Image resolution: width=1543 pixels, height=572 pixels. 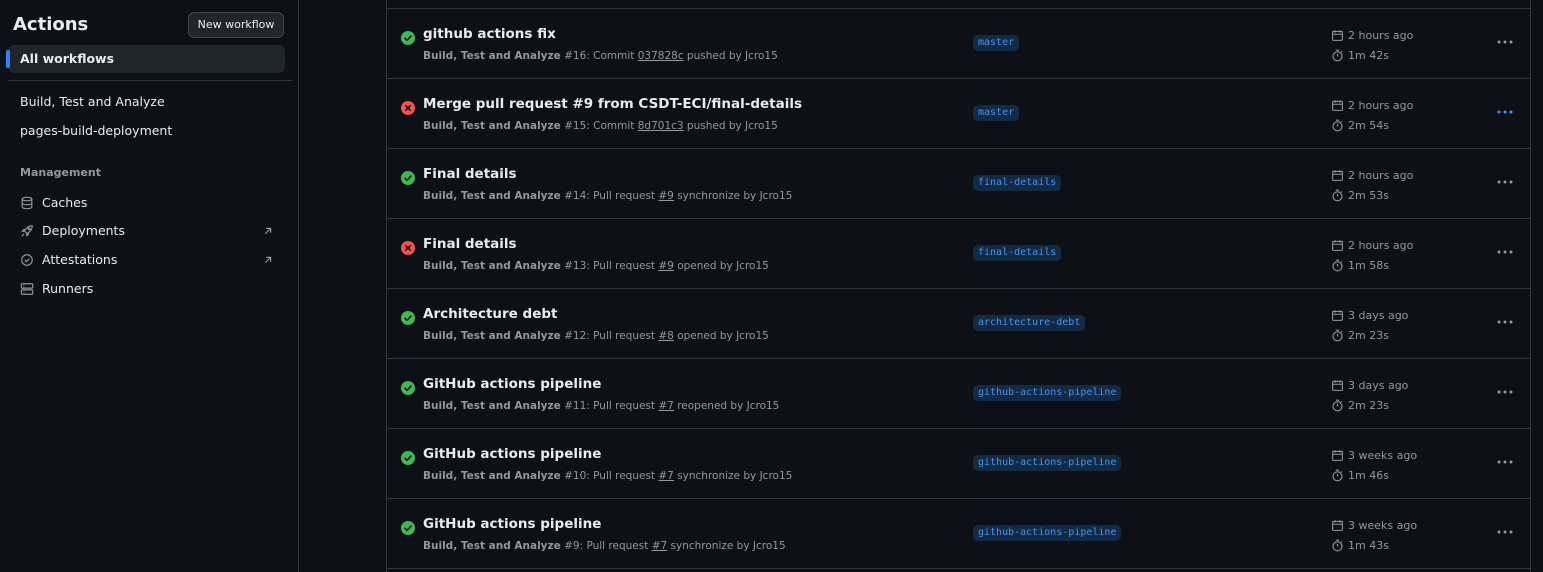 I want to click on verified-icon, so click(x=27, y=260).